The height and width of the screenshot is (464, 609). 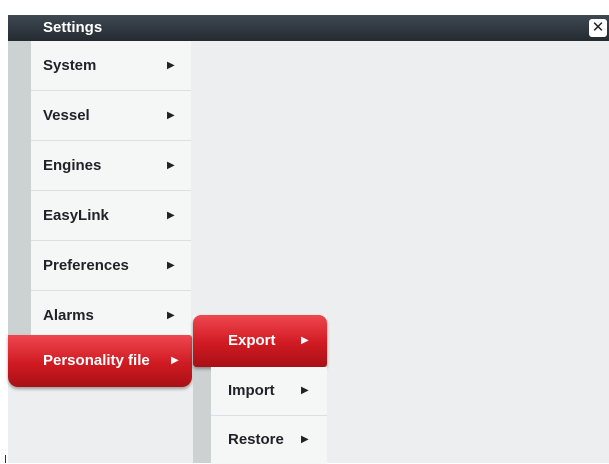 I want to click on menu-item-label: Preferences, so click(x=86, y=265).